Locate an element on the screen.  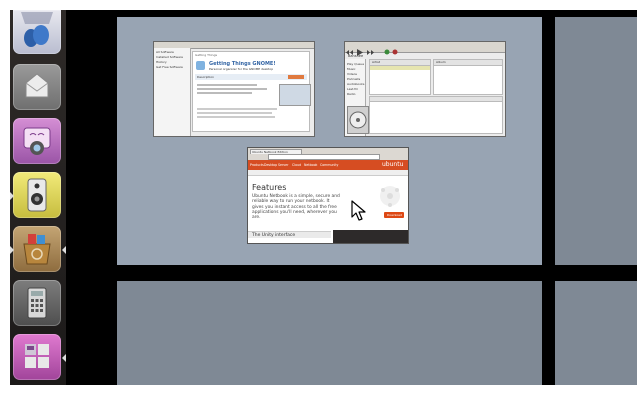
sidebar-item: Last.fm is located at coordinates (353, 89).